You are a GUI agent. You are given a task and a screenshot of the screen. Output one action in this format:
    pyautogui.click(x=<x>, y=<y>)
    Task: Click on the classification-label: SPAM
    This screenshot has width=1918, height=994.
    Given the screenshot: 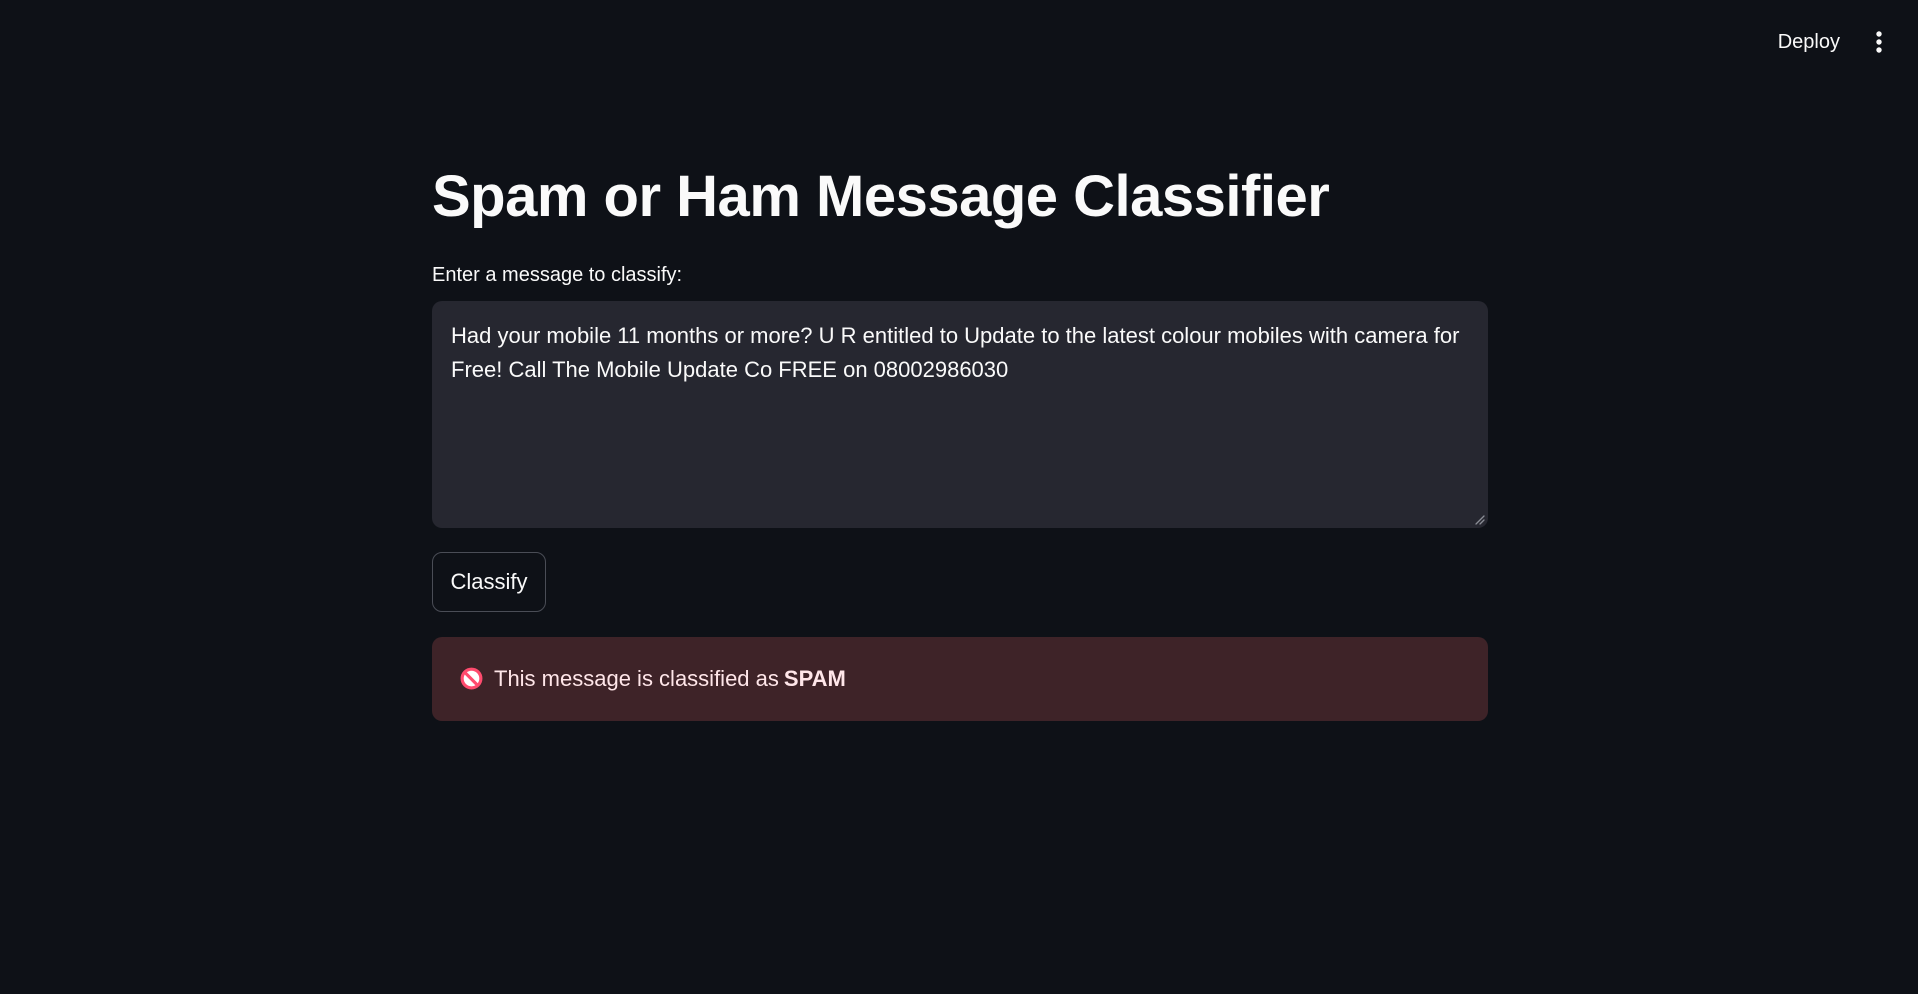 What is the action you would take?
    pyautogui.click(x=814, y=678)
    